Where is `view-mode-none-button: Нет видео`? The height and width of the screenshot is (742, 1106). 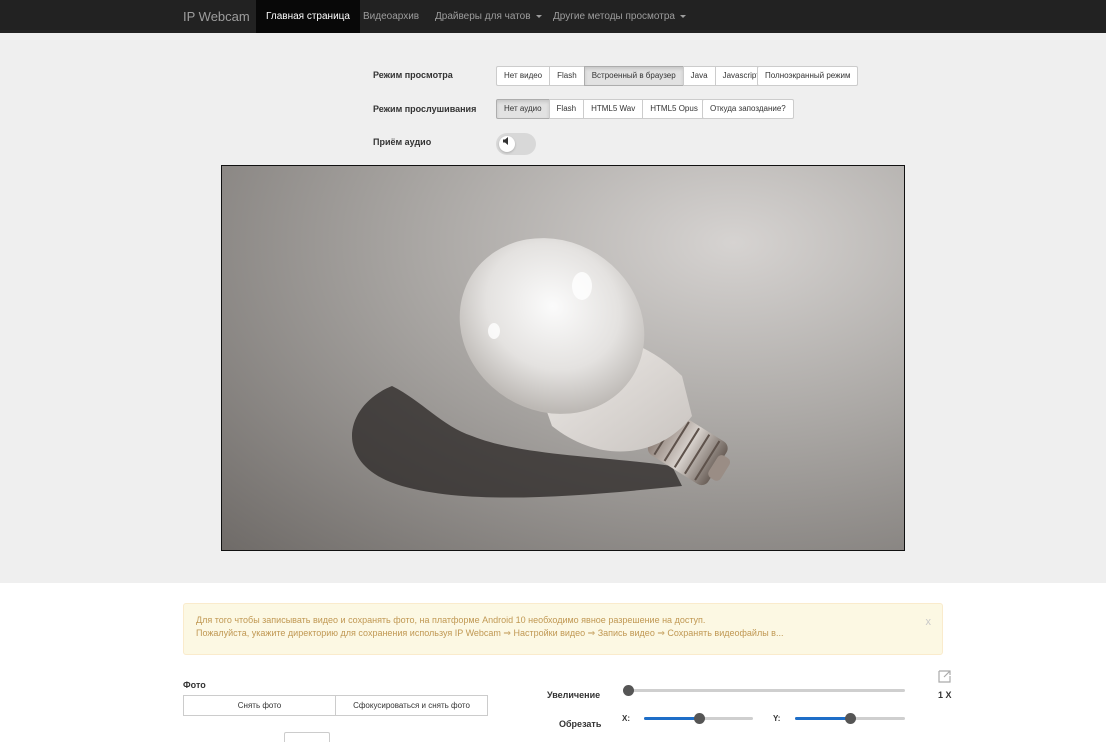
view-mode-none-button: Нет видео is located at coordinates (523, 76).